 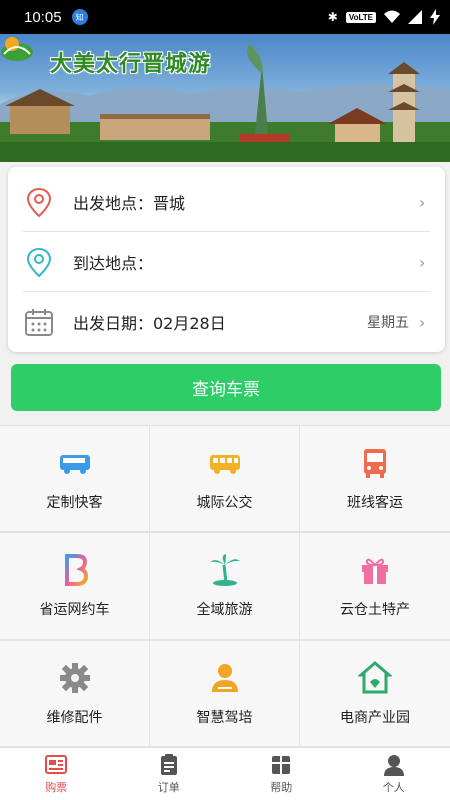 I want to click on volte-badge: VoLTE, so click(x=360, y=17).